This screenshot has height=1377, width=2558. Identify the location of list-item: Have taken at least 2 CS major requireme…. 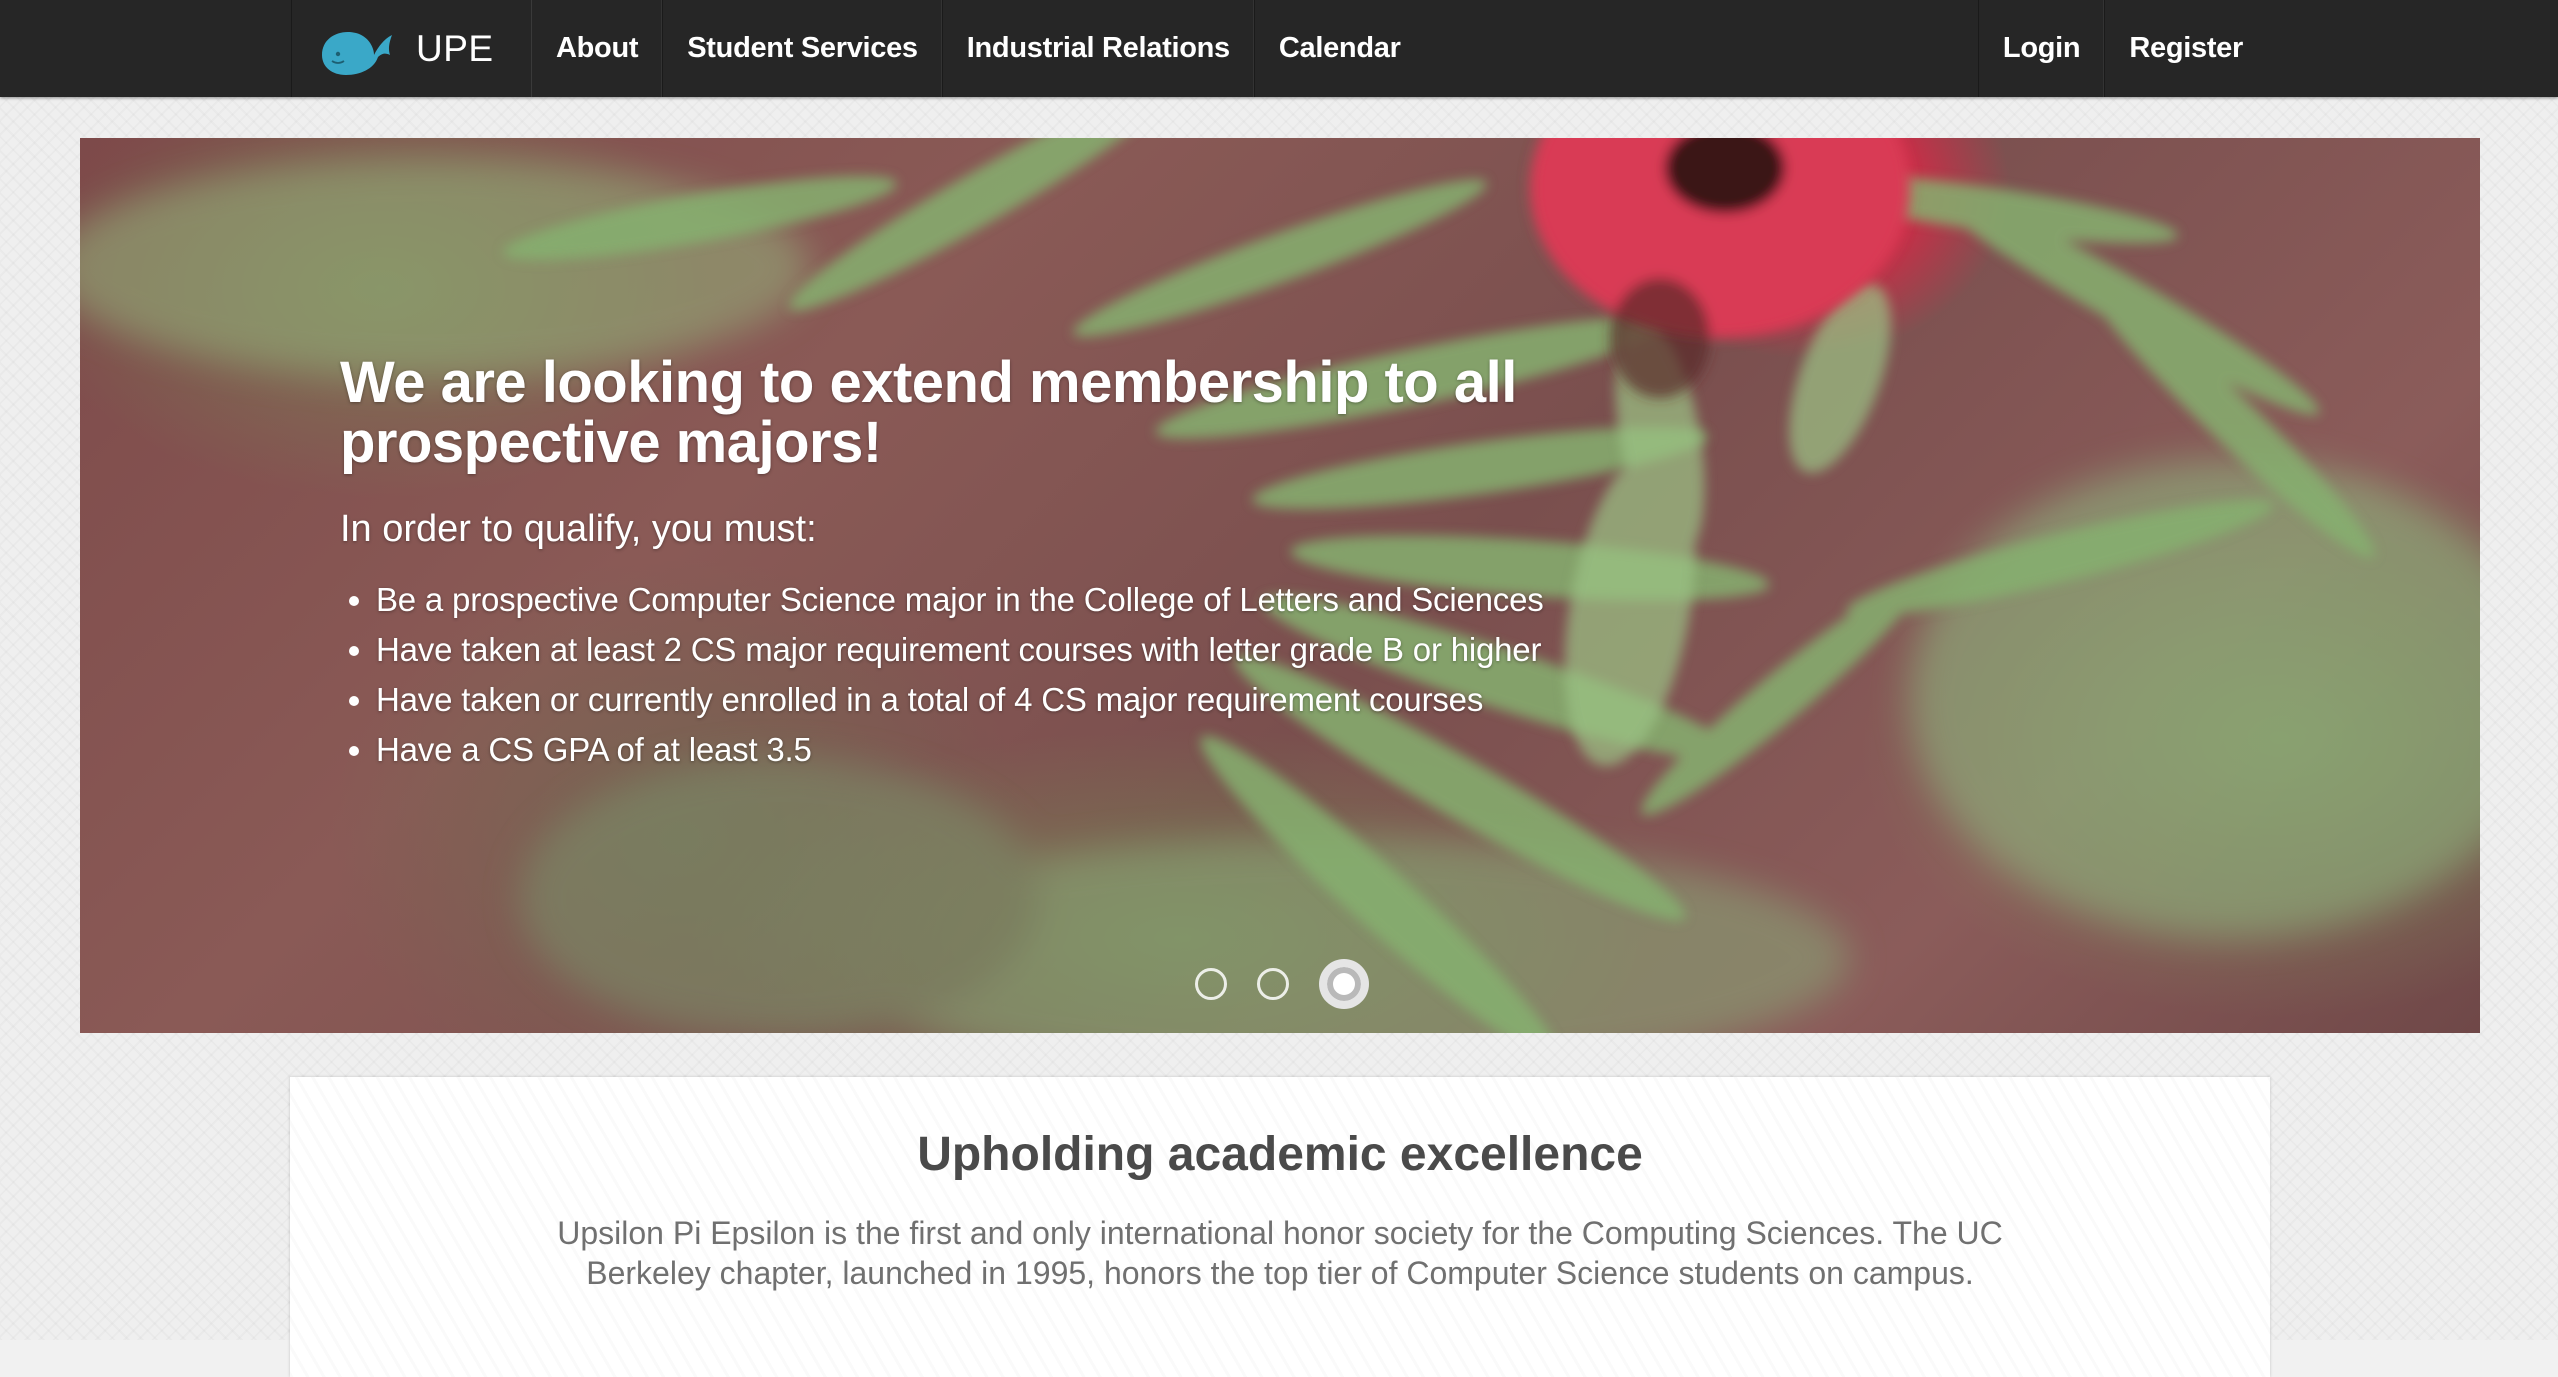
(1058, 650).